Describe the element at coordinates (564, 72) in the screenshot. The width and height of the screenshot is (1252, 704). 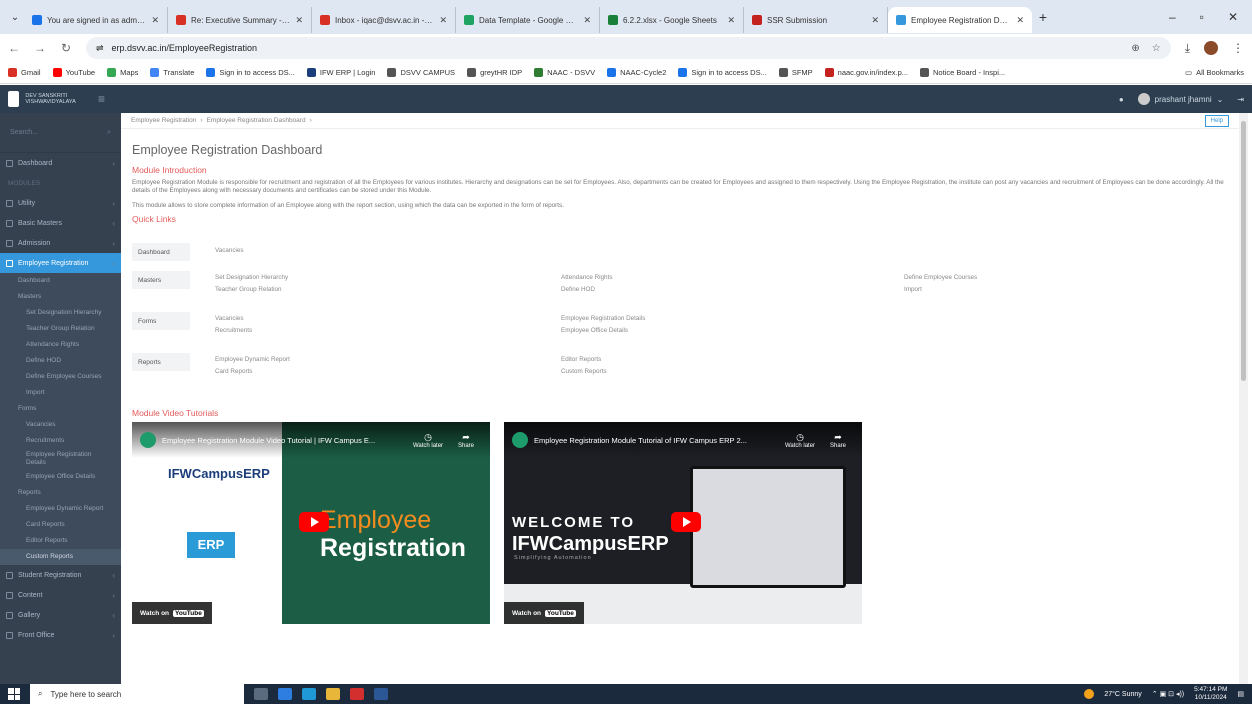
I see `bookmark-item: NAAC - DSVV` at that location.